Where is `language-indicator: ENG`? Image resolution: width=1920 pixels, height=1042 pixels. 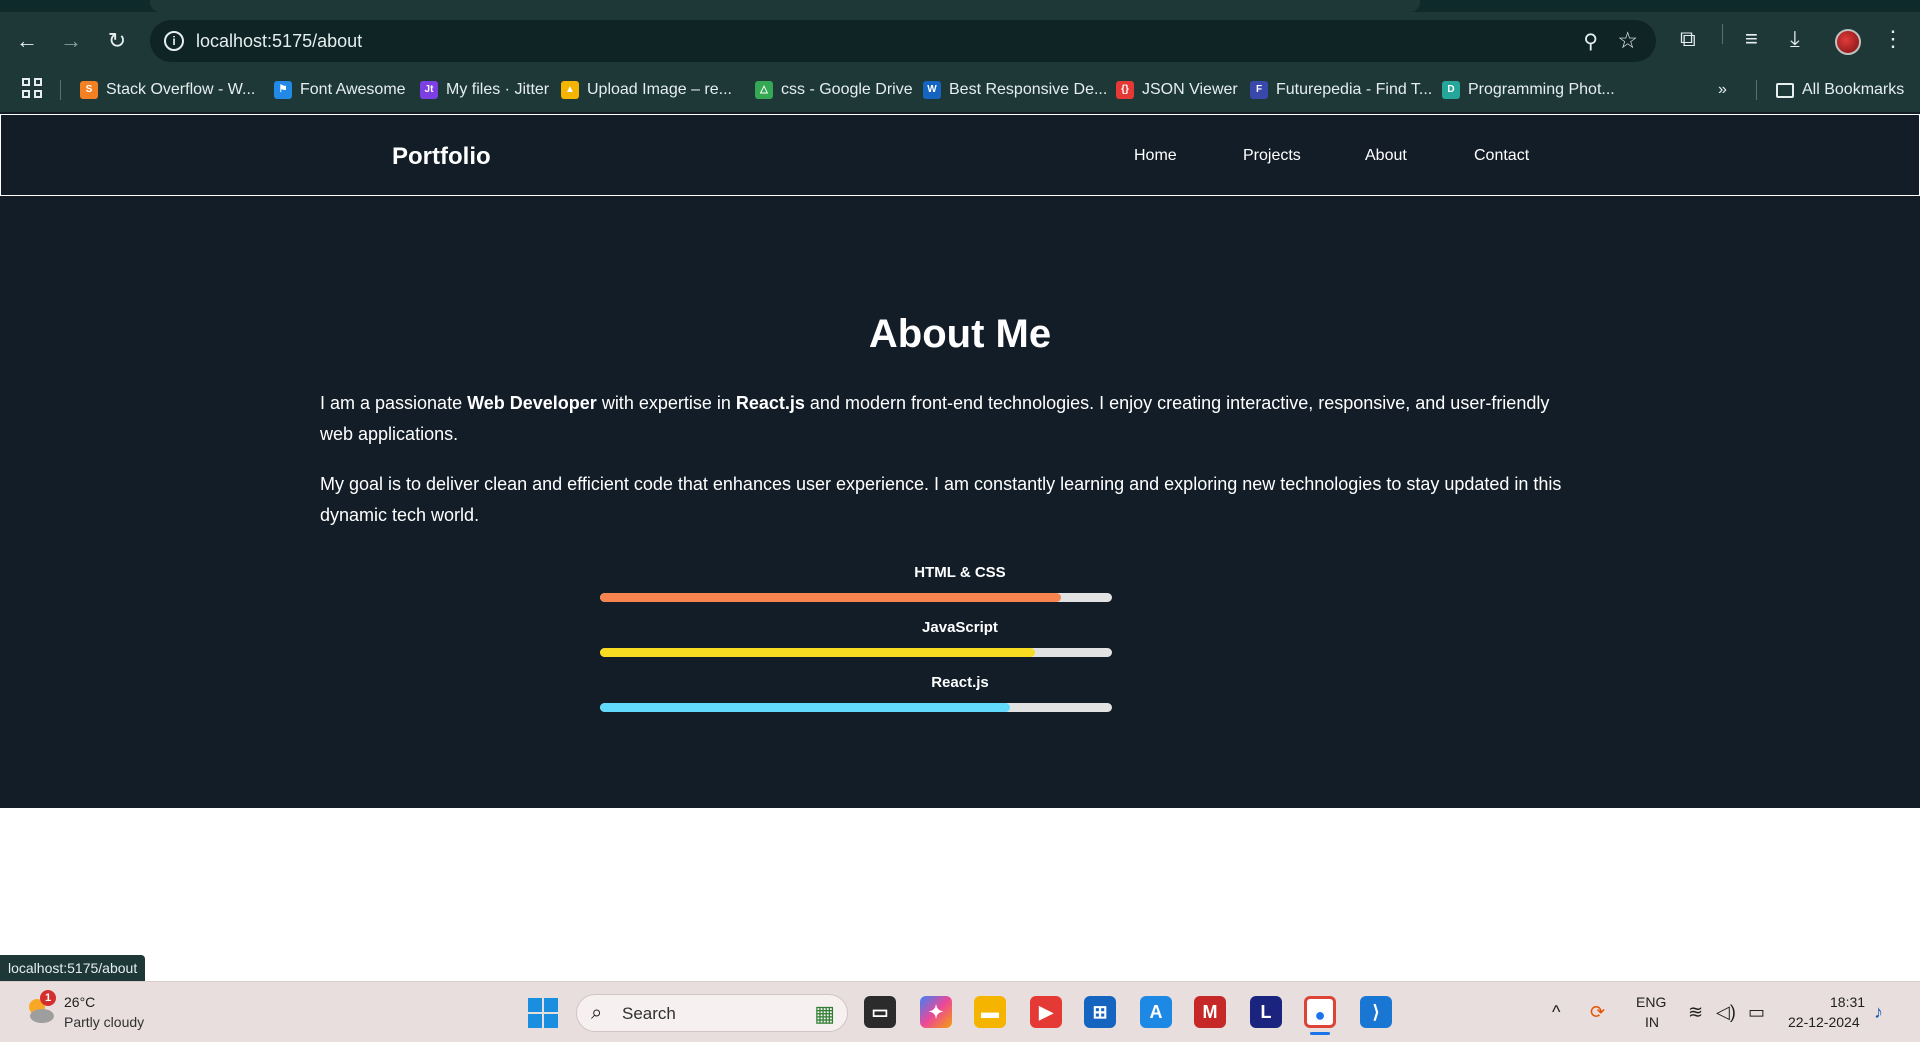 language-indicator: ENG is located at coordinates (1651, 1002).